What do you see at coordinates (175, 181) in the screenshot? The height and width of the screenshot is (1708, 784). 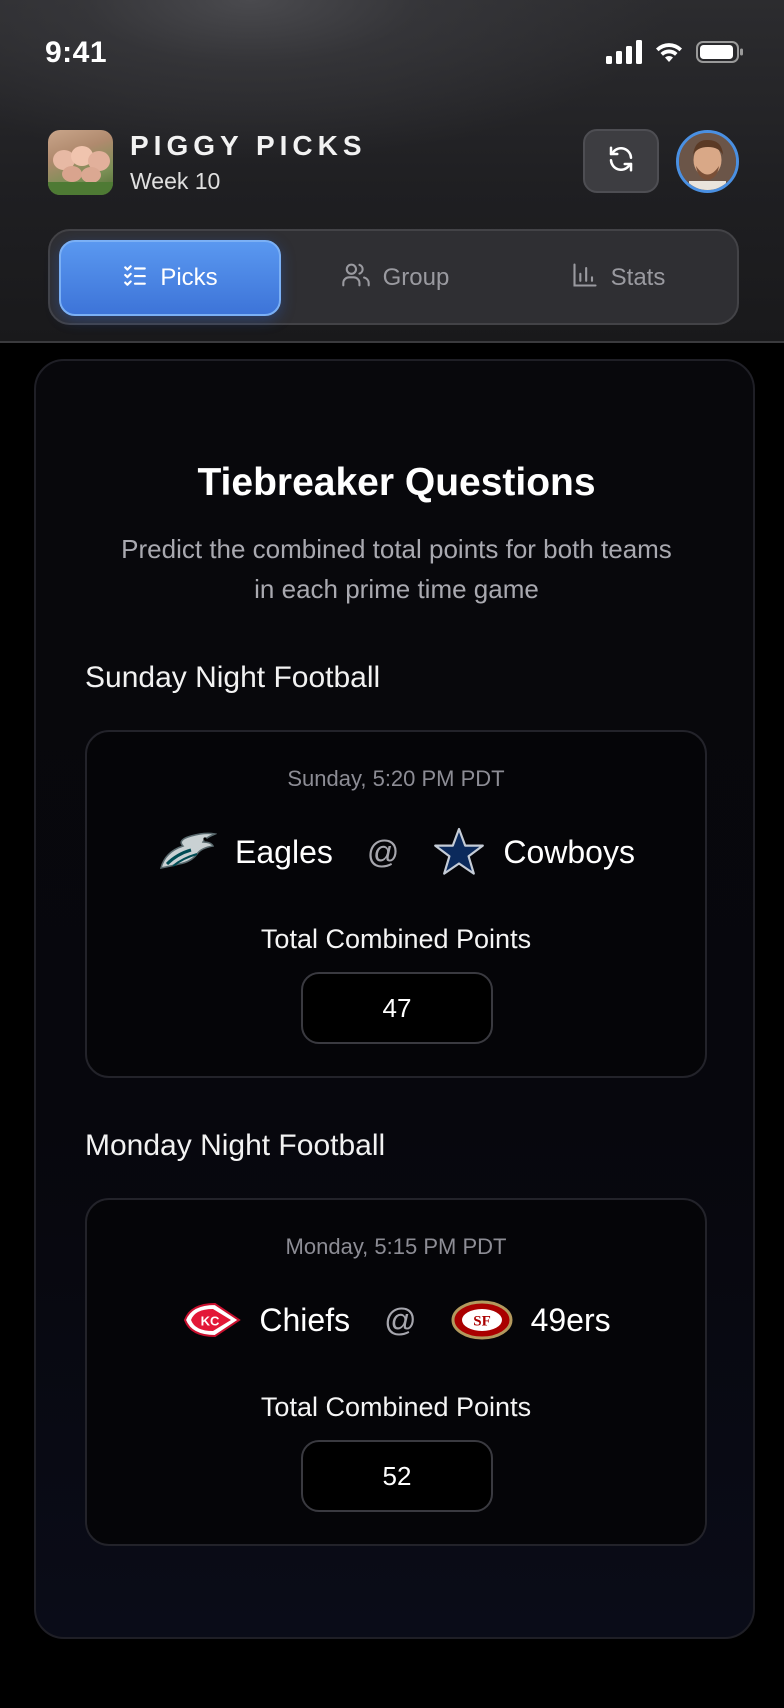 I see `week-label: Week 10` at bounding box center [175, 181].